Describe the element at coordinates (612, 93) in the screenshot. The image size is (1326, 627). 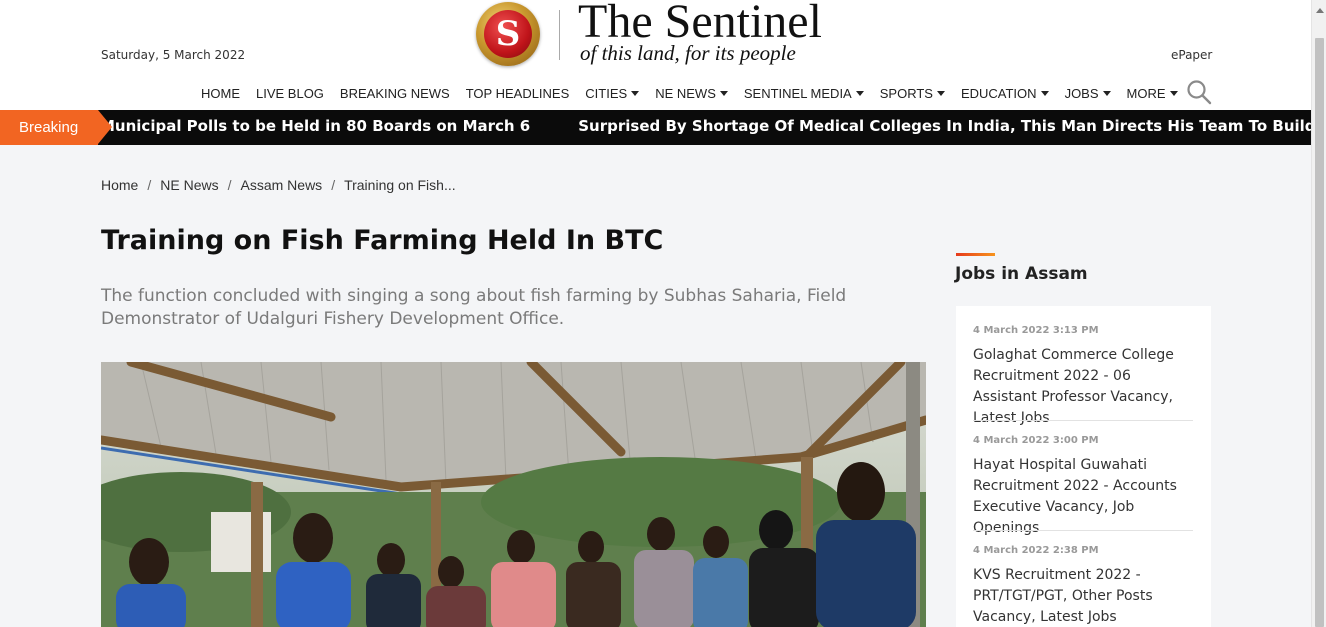
I see `nav-cities: CITIES` at that location.